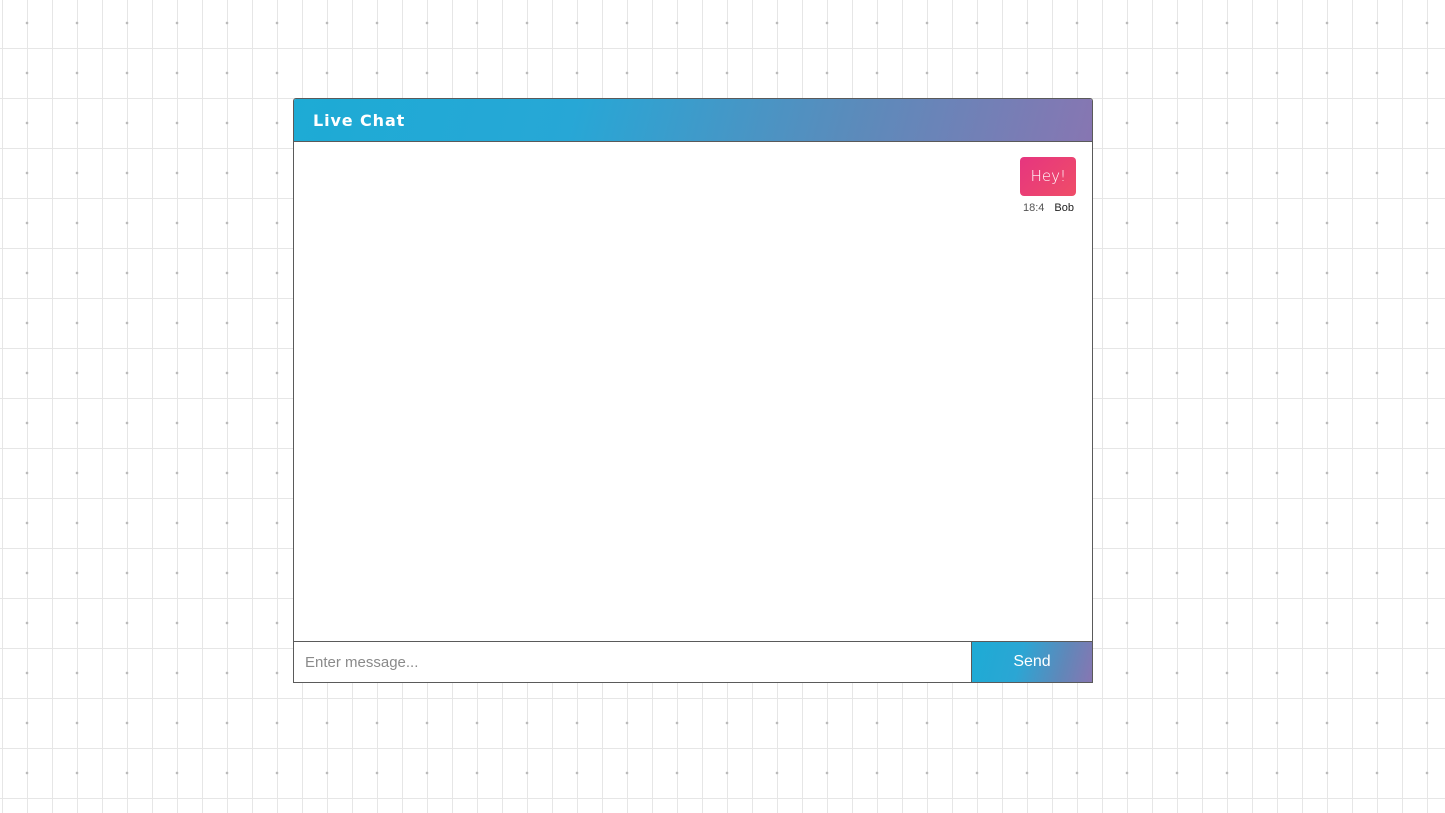  Describe the element at coordinates (632, 662) in the screenshot. I see `message-input` at that location.